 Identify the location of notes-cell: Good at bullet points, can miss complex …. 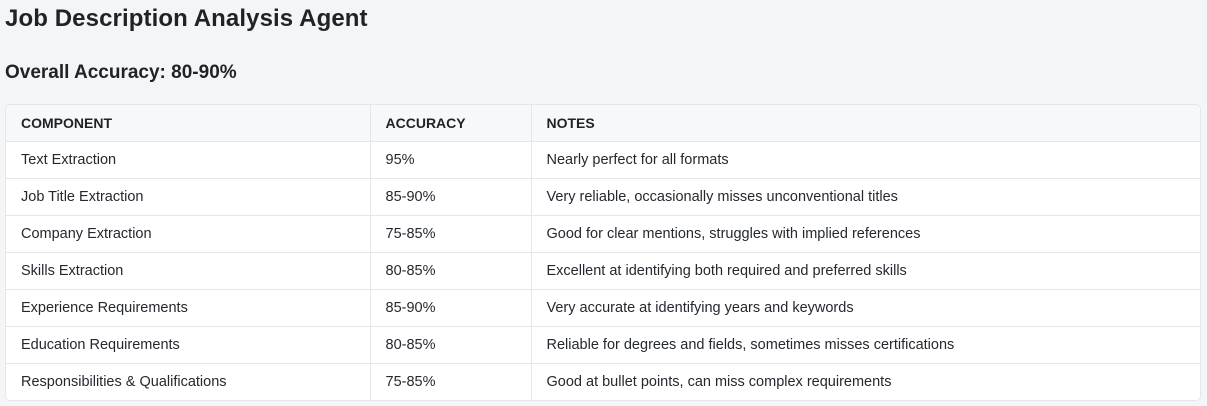
(719, 382).